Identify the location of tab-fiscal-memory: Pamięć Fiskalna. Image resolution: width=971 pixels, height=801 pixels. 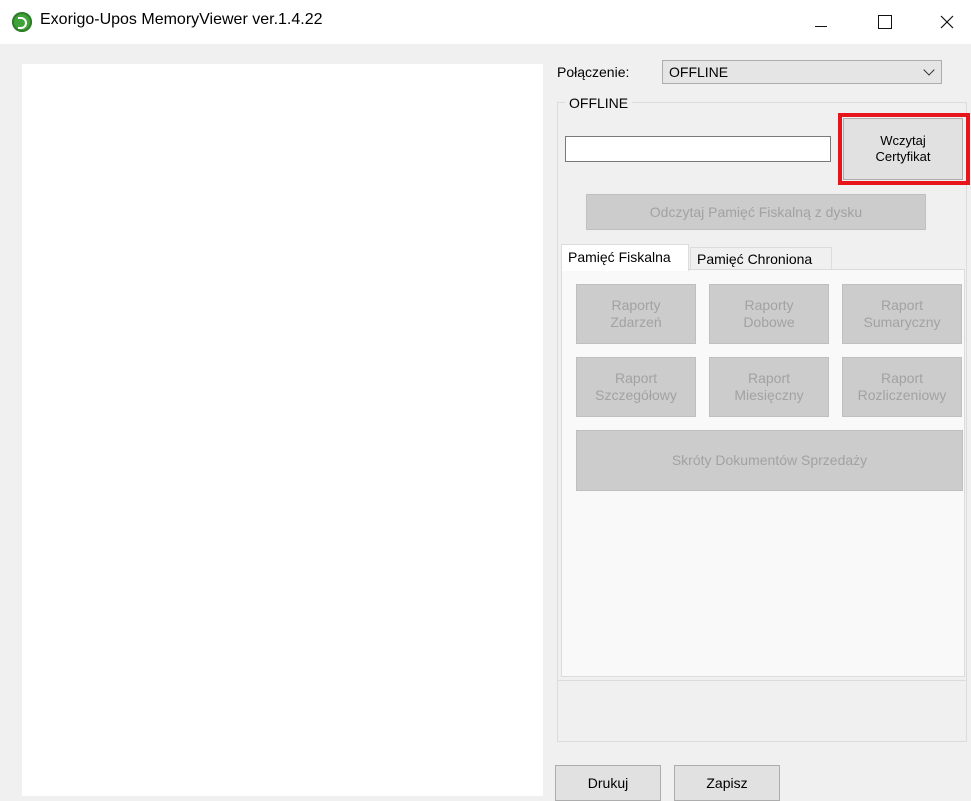
(625, 257).